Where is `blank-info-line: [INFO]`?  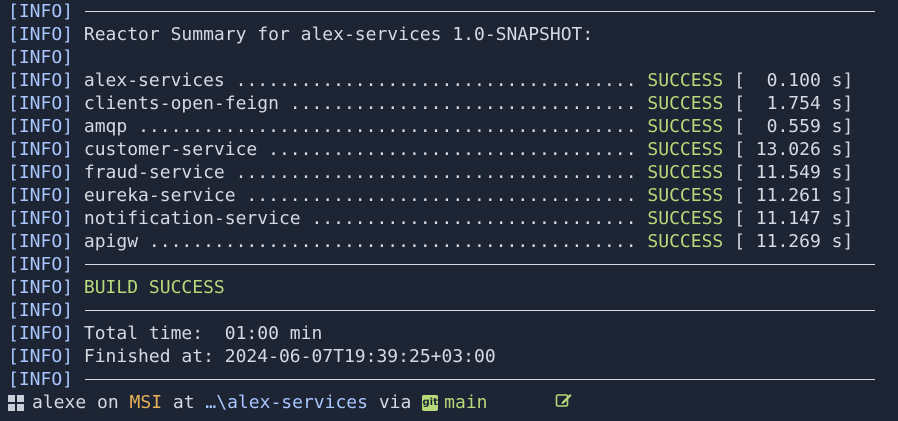 blank-info-line: [INFO] is located at coordinates (450, 57).